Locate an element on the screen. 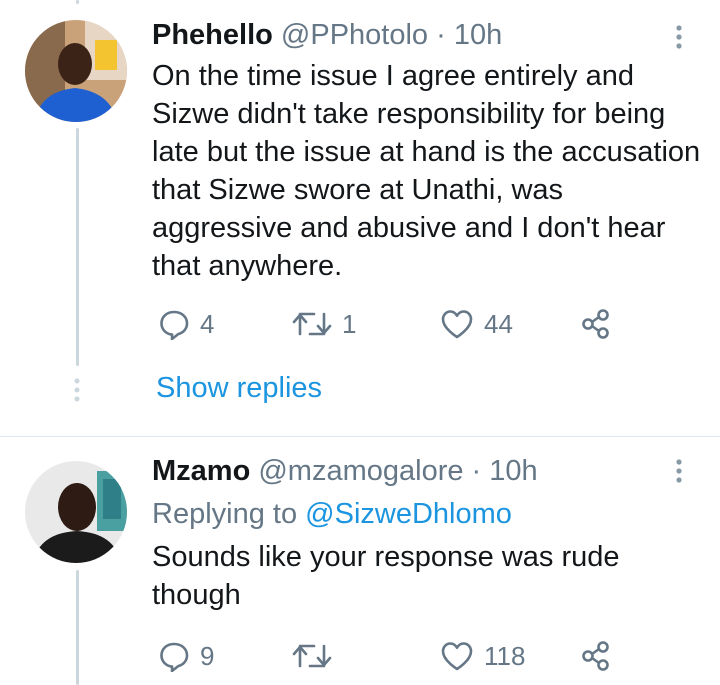 This screenshot has width=720, height=685. reply-count: 4 is located at coordinates (207, 323).